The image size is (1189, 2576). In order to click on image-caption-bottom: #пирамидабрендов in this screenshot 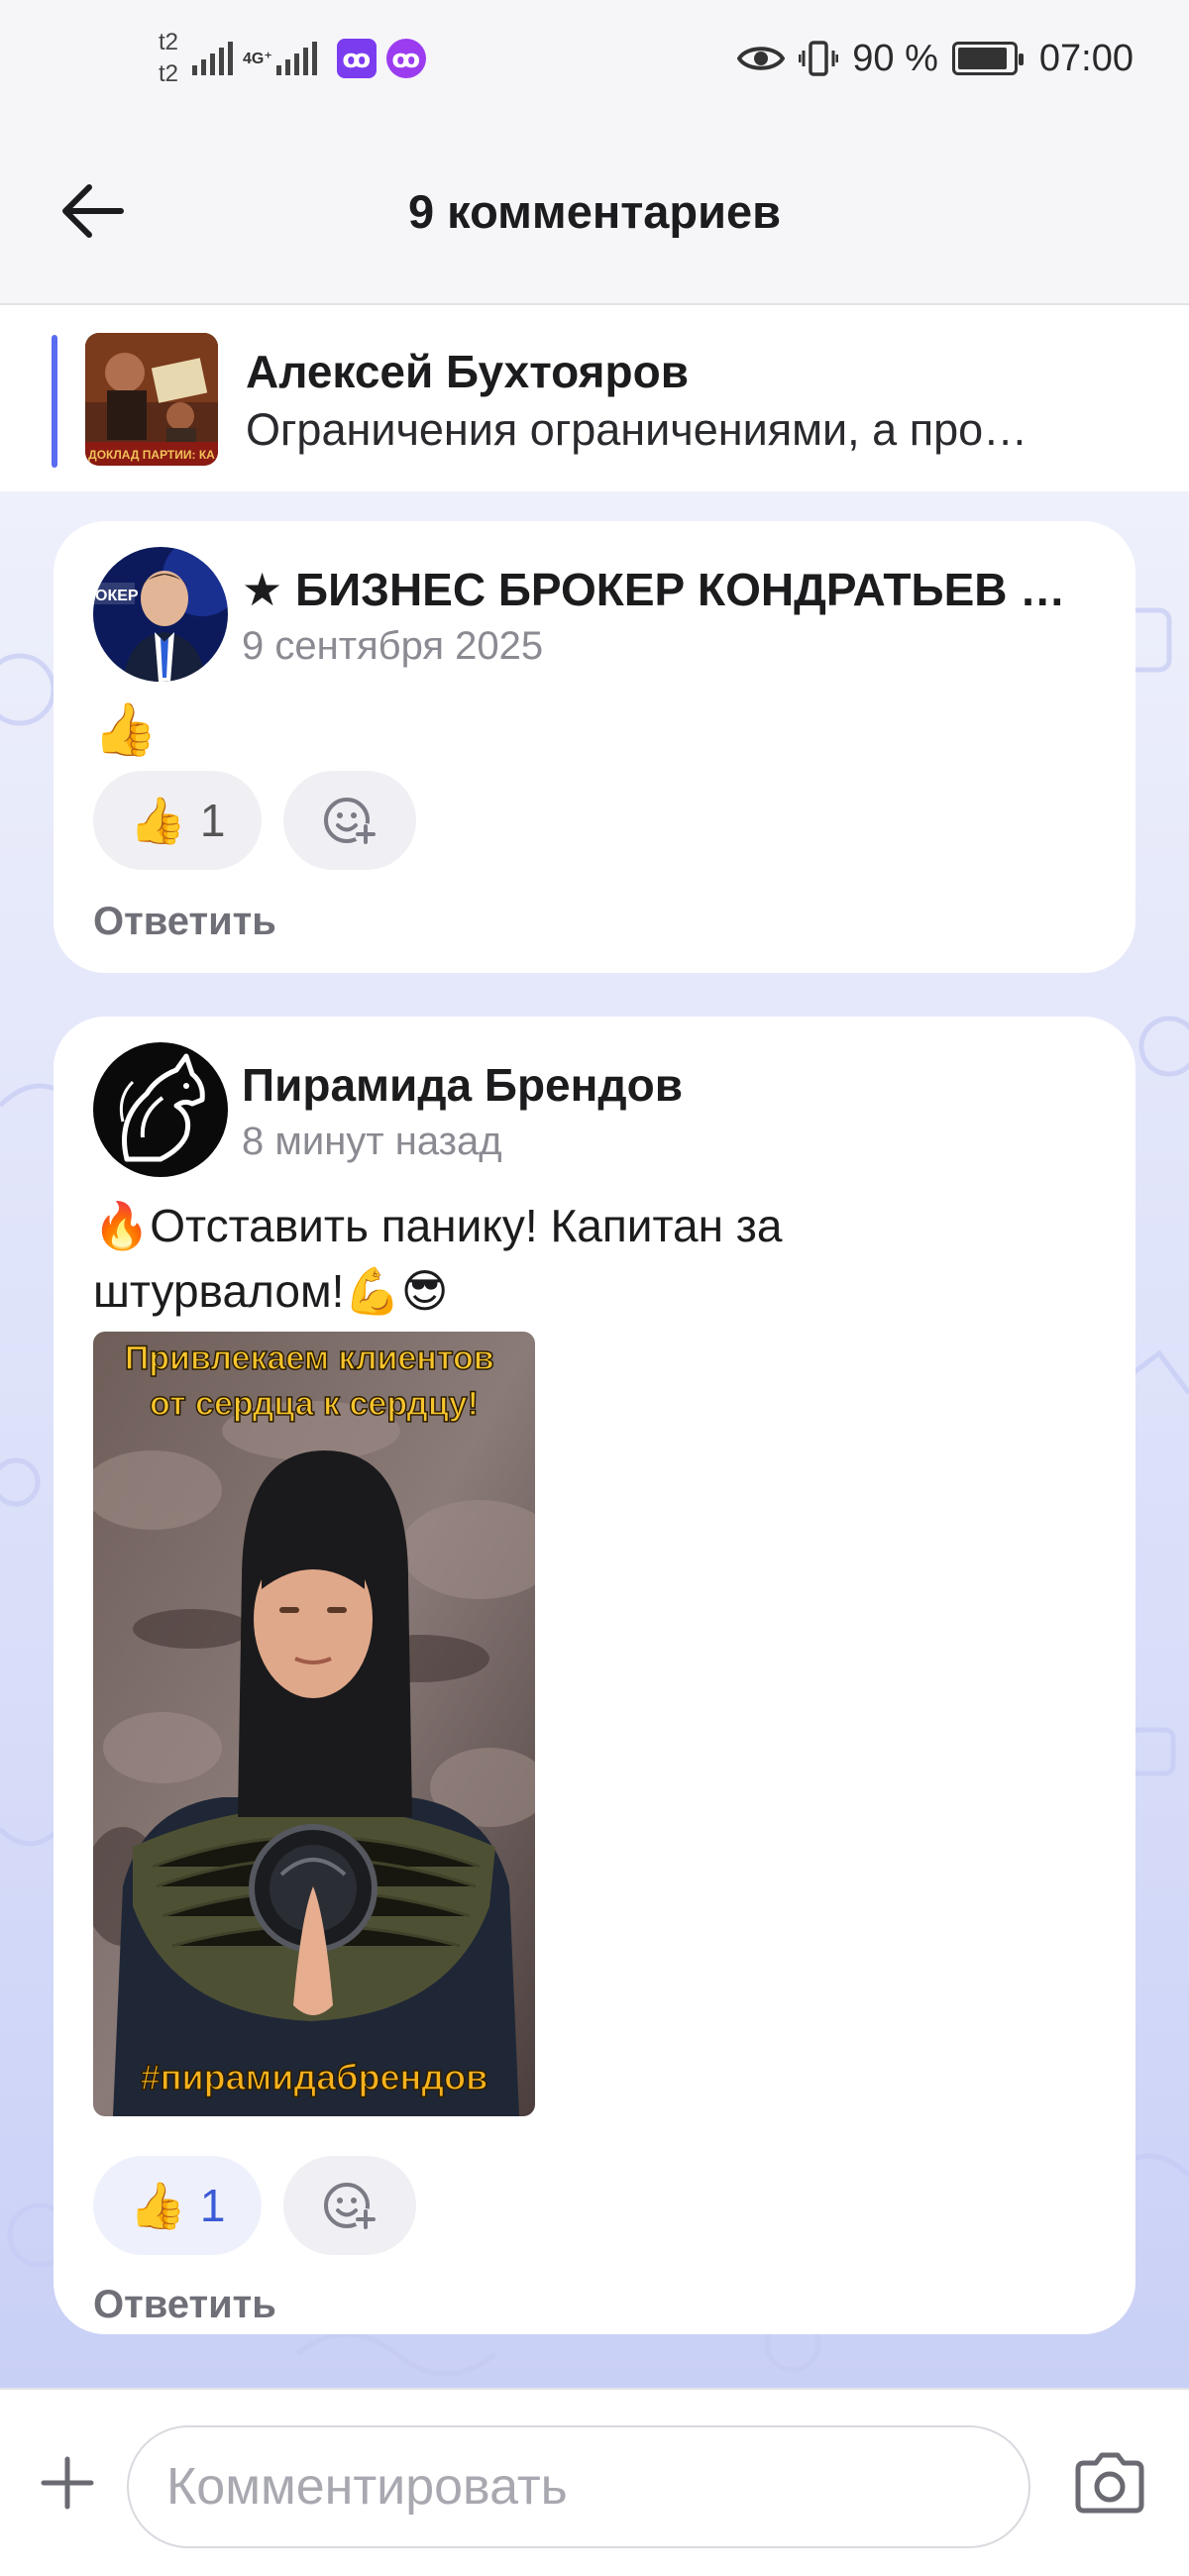, I will do `click(314, 2077)`.